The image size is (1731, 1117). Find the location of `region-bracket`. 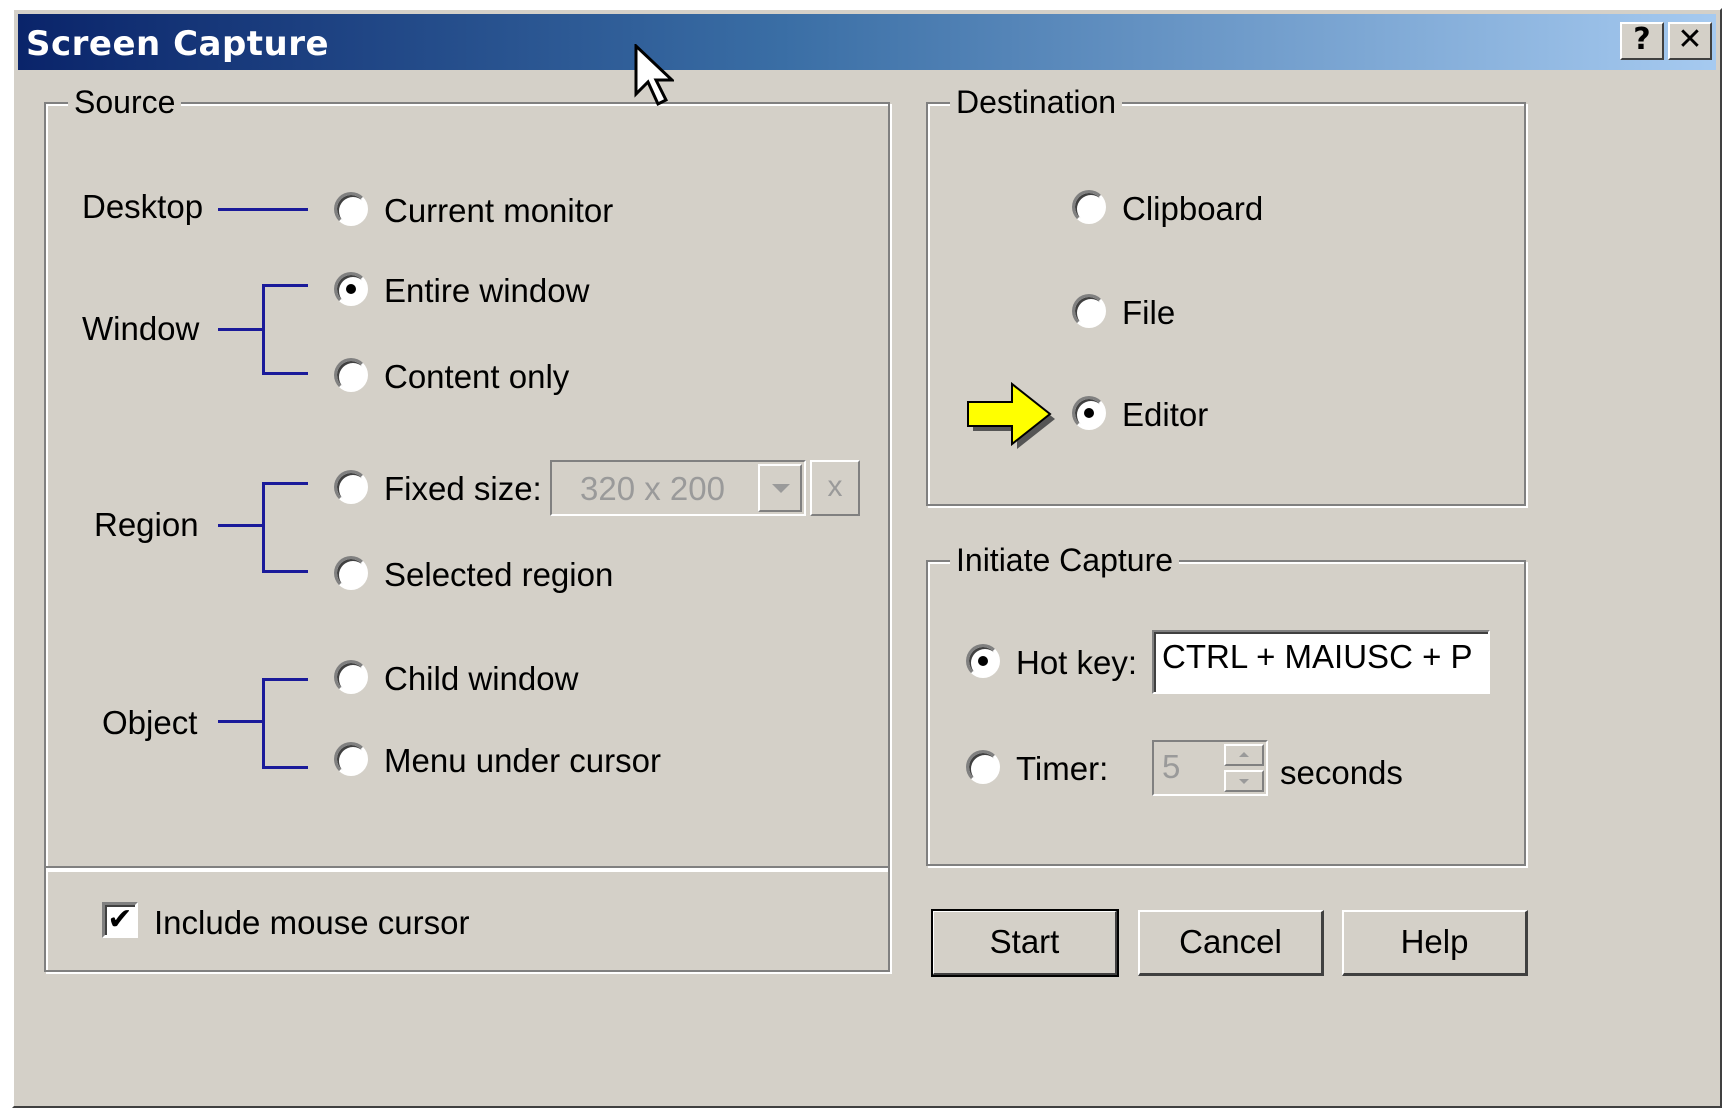

region-bracket is located at coordinates (263, 527).